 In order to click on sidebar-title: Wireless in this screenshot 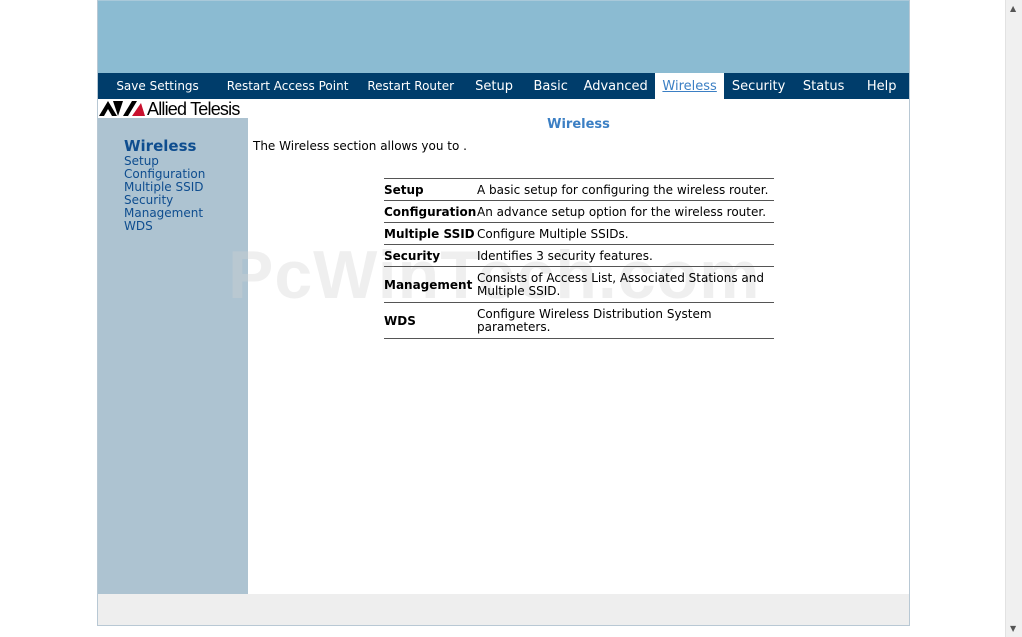, I will do `click(160, 146)`.